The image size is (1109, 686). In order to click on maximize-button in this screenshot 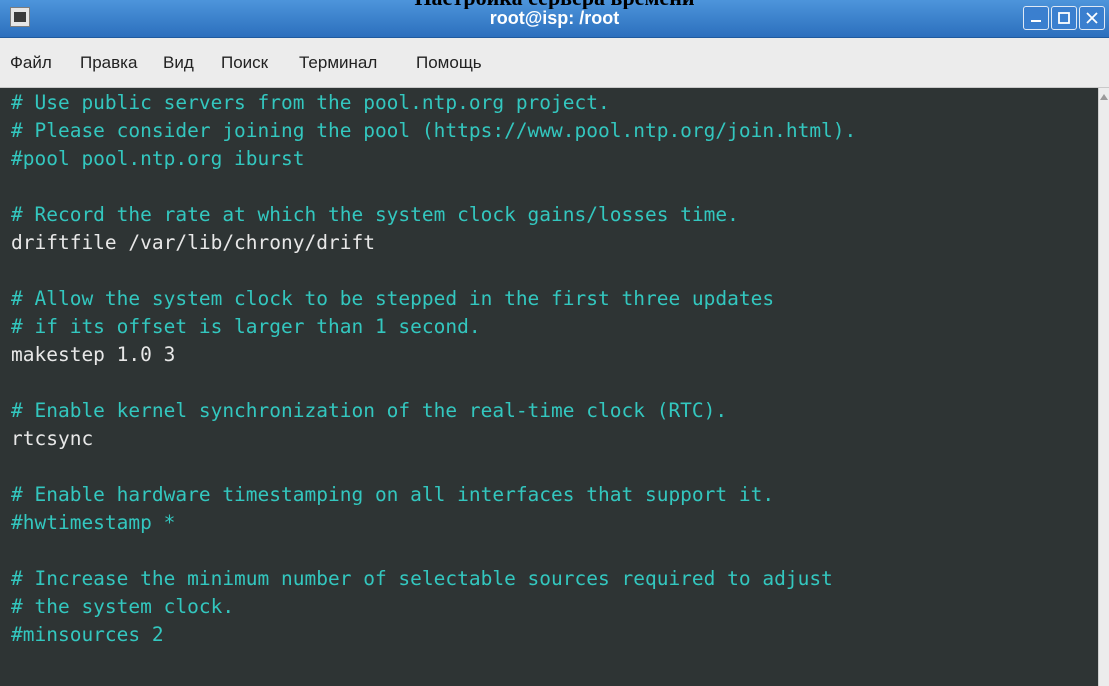, I will do `click(1064, 18)`.